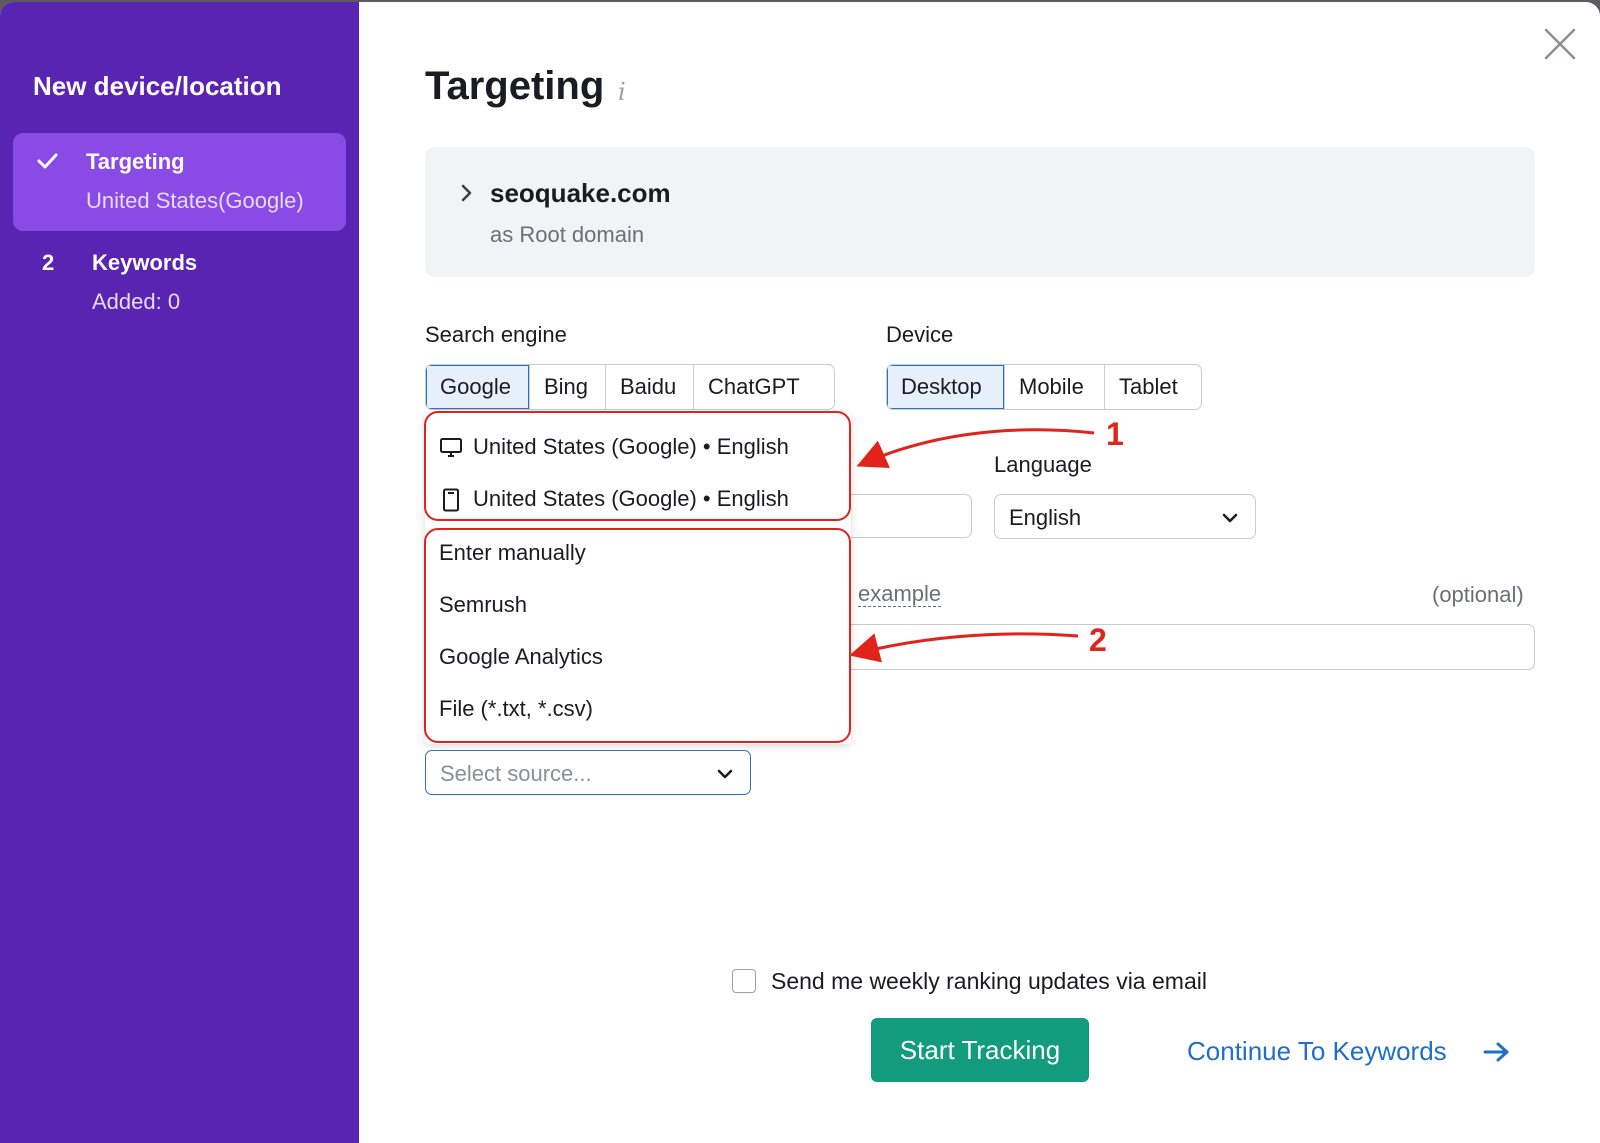  What do you see at coordinates (1478, 594) in the screenshot?
I see `optional-label: (optional)` at bounding box center [1478, 594].